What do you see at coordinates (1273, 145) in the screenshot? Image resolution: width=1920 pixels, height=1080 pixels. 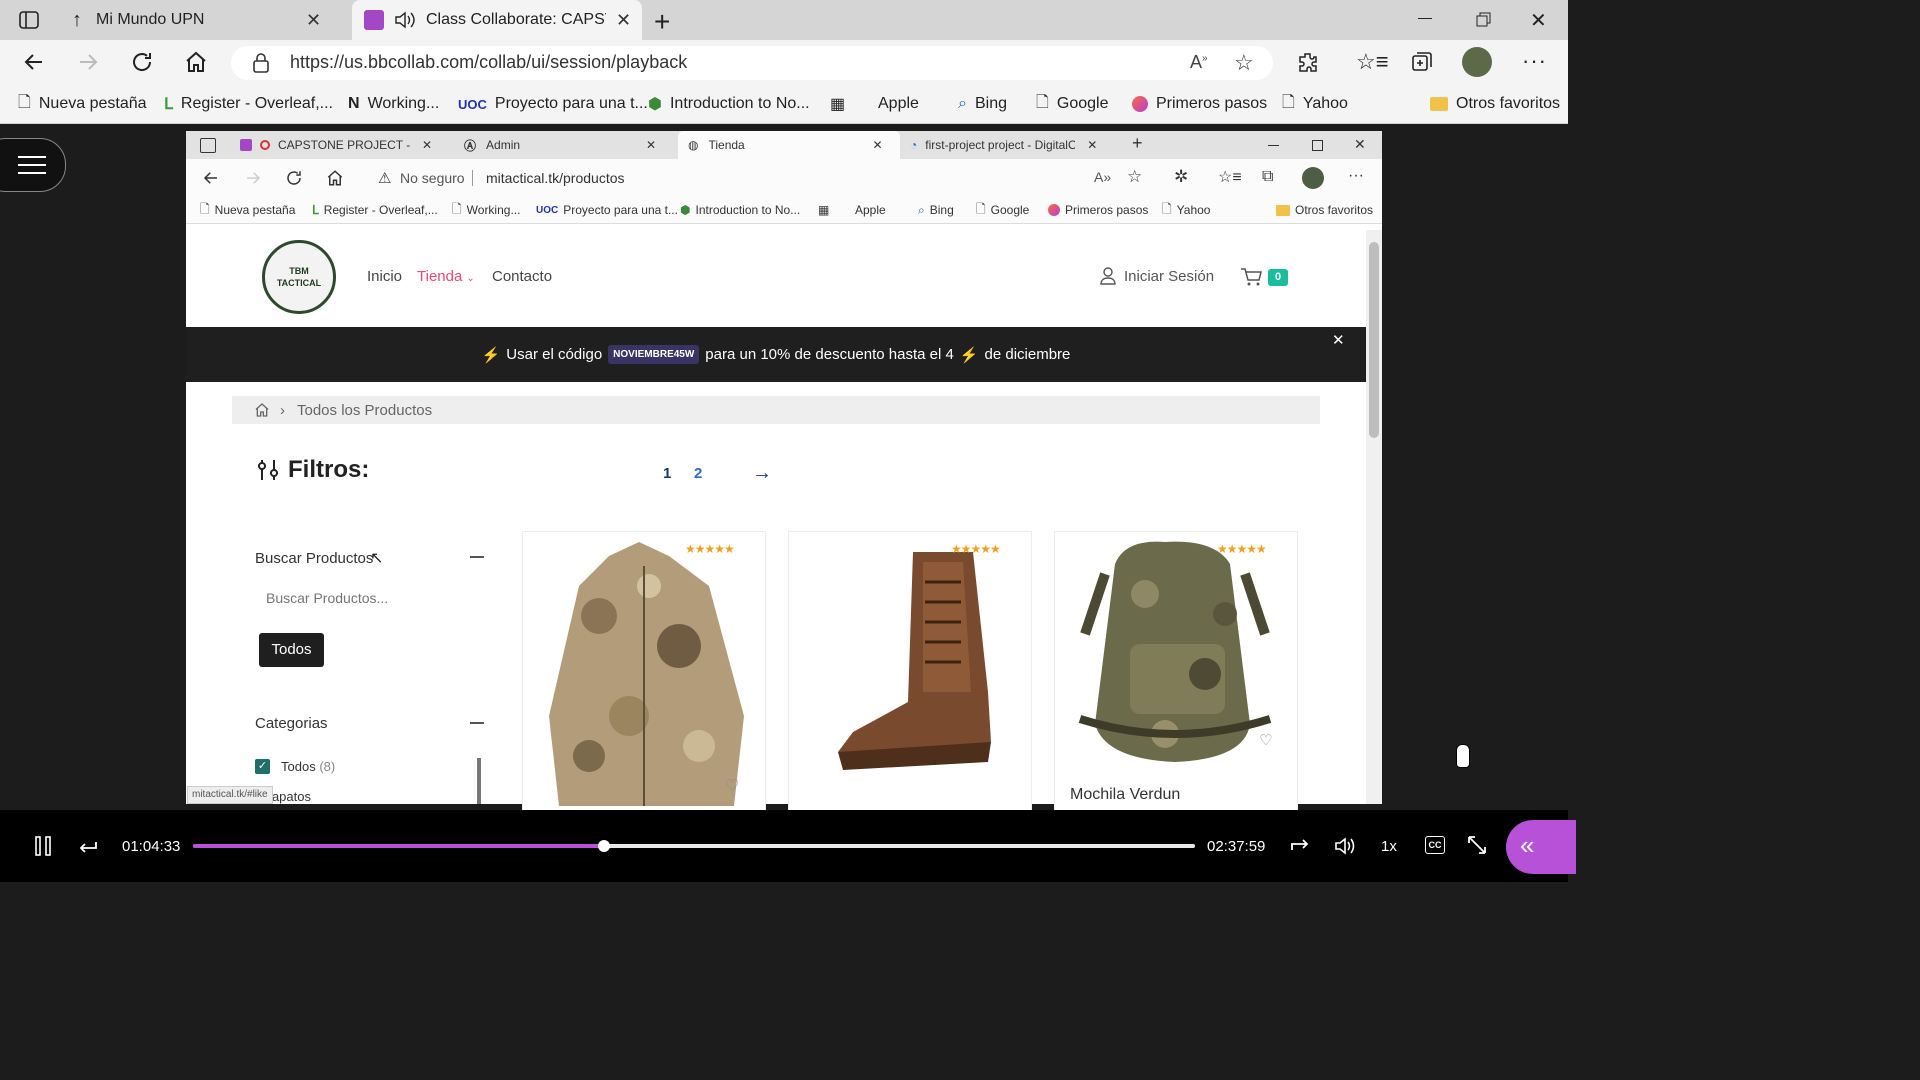 I see `inner-minimize-icon` at bounding box center [1273, 145].